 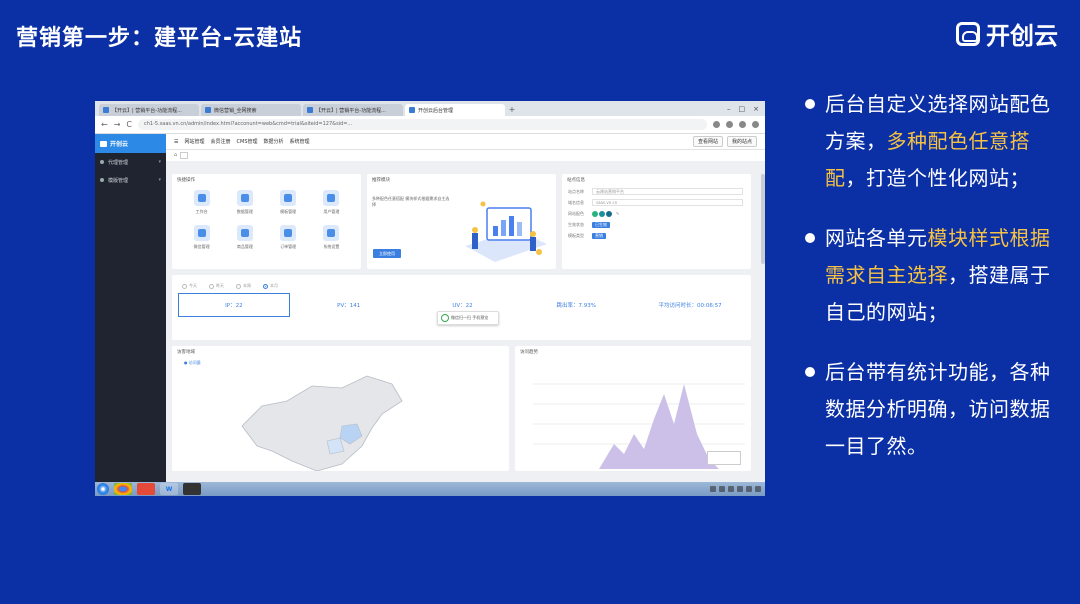 What do you see at coordinates (349, 305) in the screenshot?
I see `metric-pv: PV：141` at bounding box center [349, 305].